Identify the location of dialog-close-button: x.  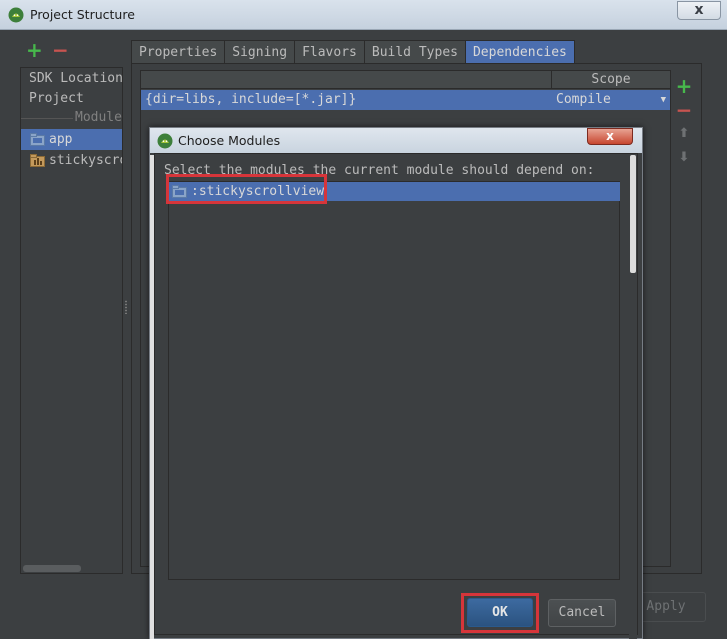
(610, 136).